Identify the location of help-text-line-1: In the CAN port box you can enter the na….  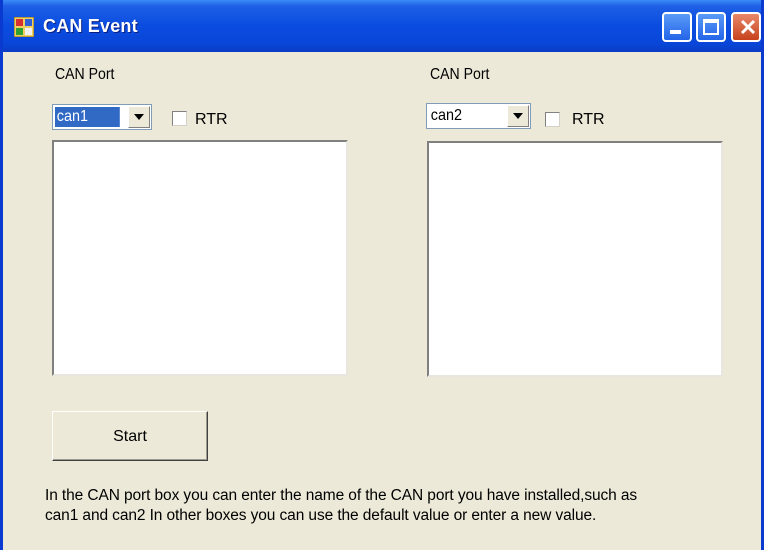
(341, 495).